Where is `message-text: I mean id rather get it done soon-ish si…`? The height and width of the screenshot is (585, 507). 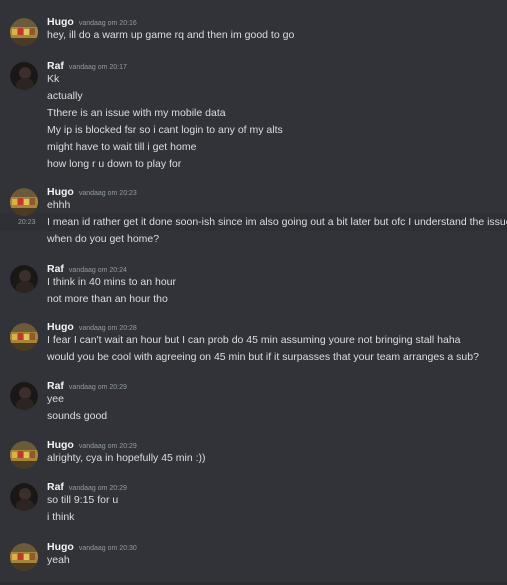 message-text: I mean id rather get it done soon-ish si… is located at coordinates (277, 222).